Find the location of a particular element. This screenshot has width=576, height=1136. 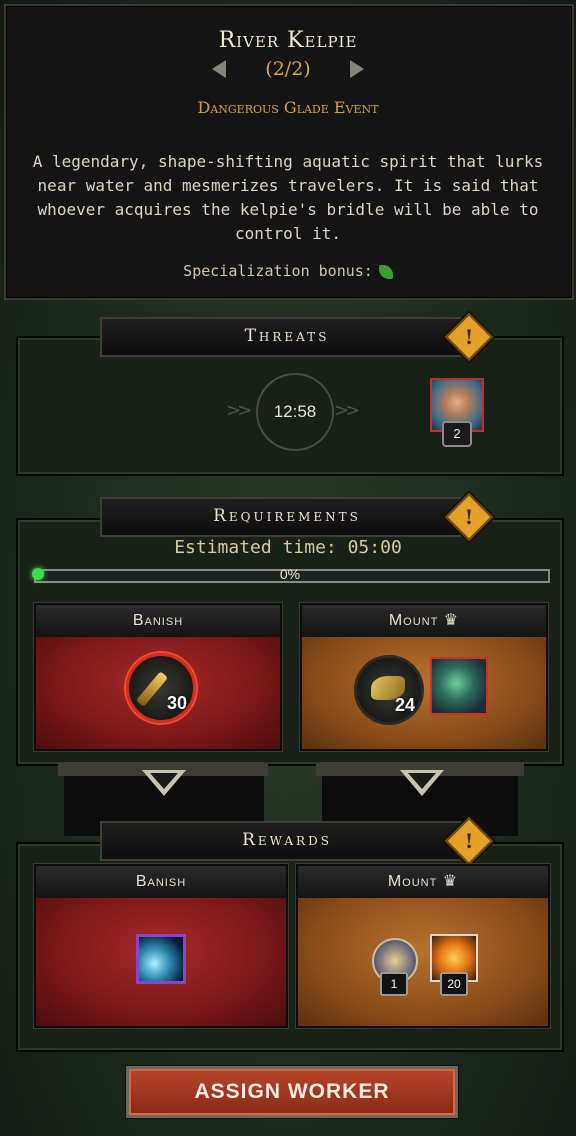

banish-reward-title: Banish is located at coordinates (161, 882).